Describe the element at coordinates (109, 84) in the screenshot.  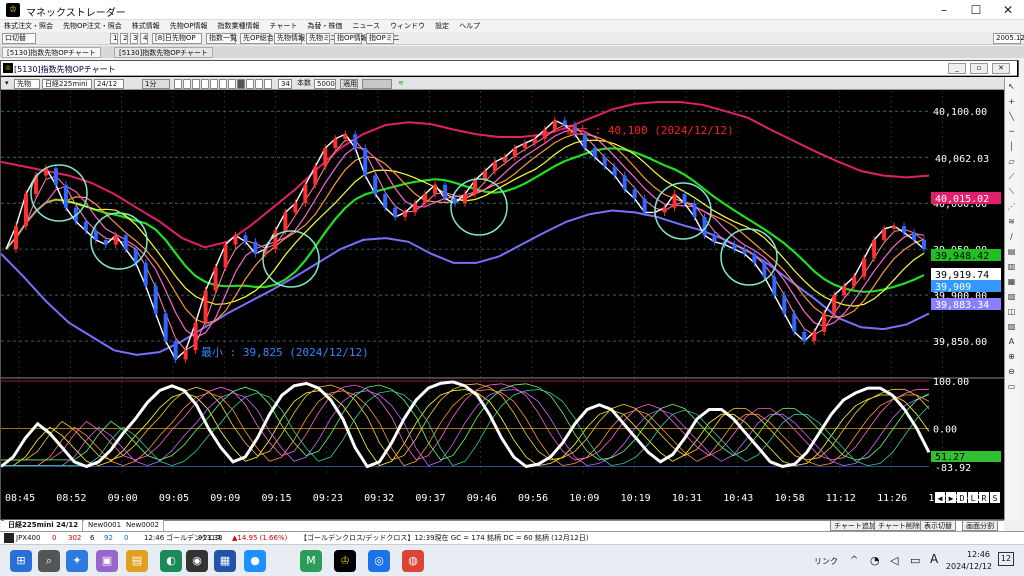
I see `contract-month-select: 24/12` at that location.